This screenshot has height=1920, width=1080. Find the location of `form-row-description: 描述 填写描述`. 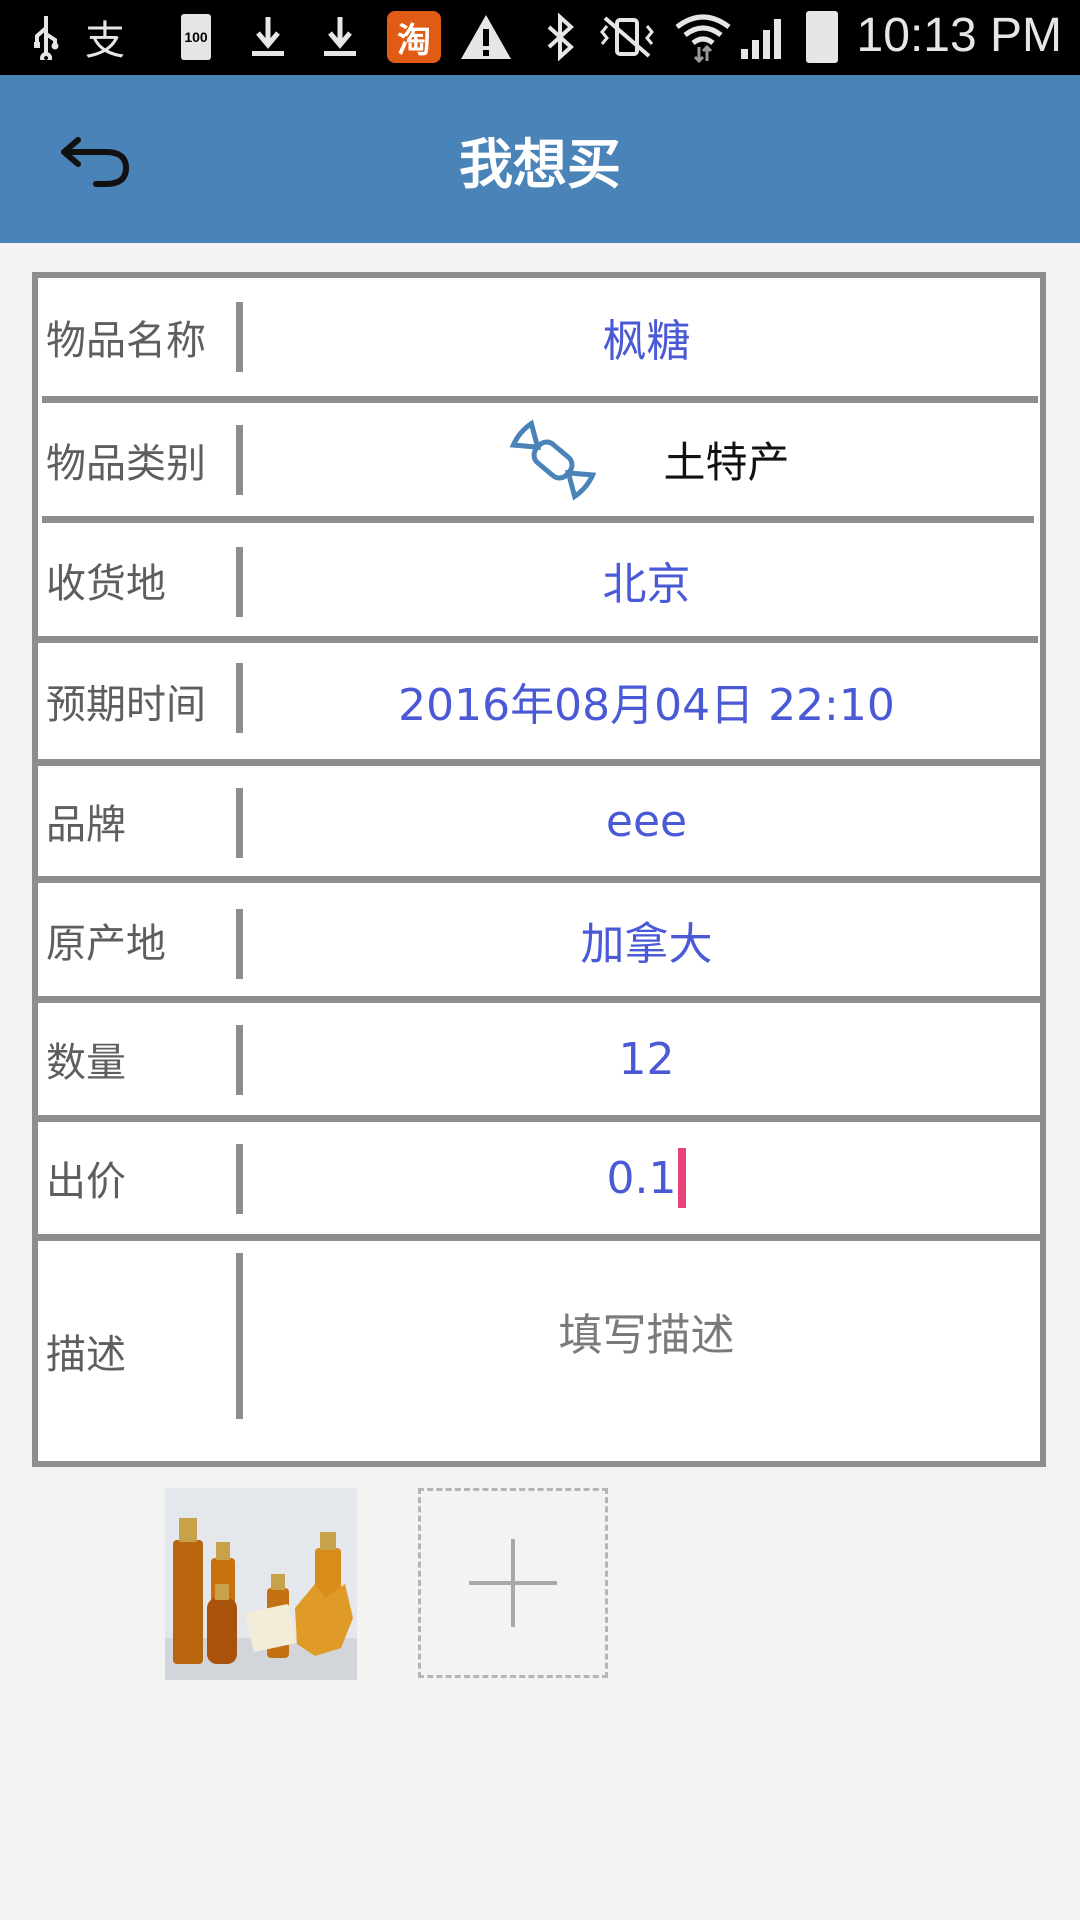

form-row-description: 描述 填写描述 is located at coordinates (539, 1351).